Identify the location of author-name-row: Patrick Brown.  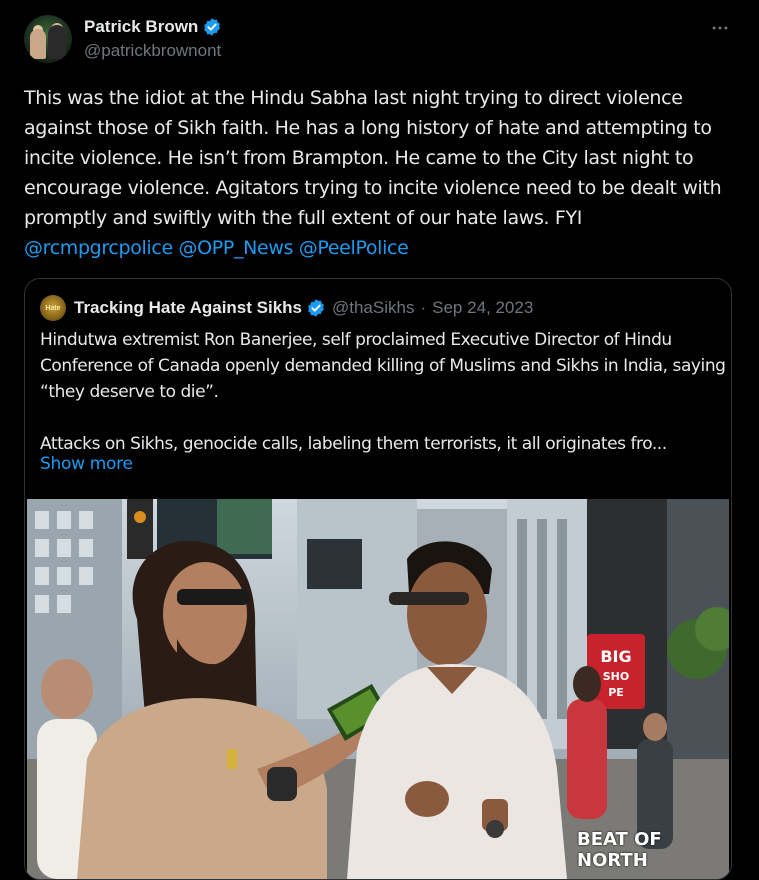
(153, 27).